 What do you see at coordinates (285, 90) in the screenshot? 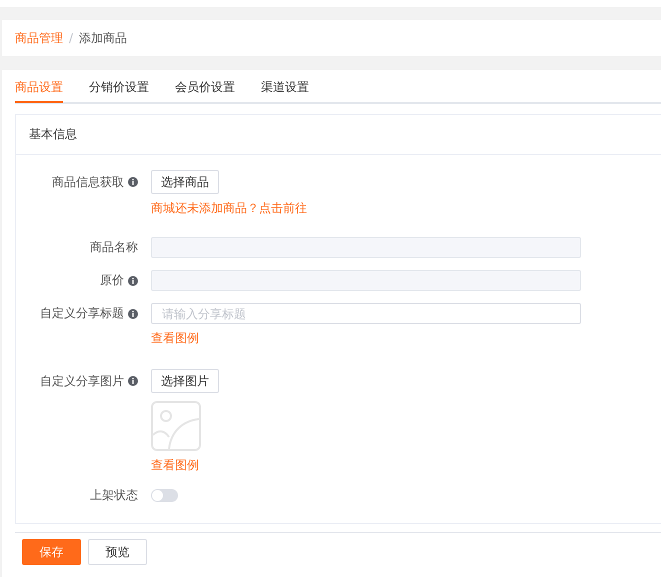
I see `tab: 渠道设置` at bounding box center [285, 90].